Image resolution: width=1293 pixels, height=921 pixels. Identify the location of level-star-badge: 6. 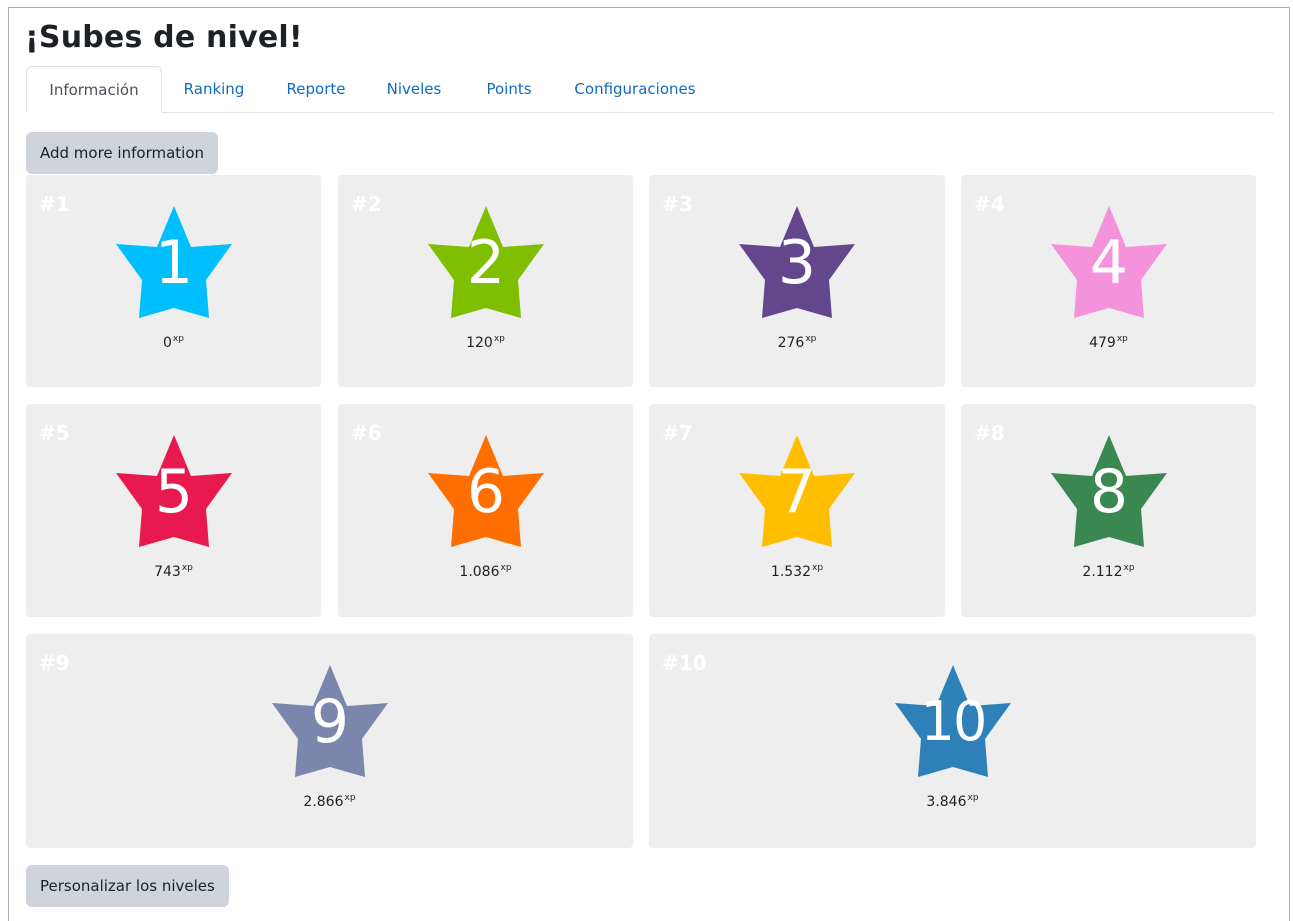
(486, 490).